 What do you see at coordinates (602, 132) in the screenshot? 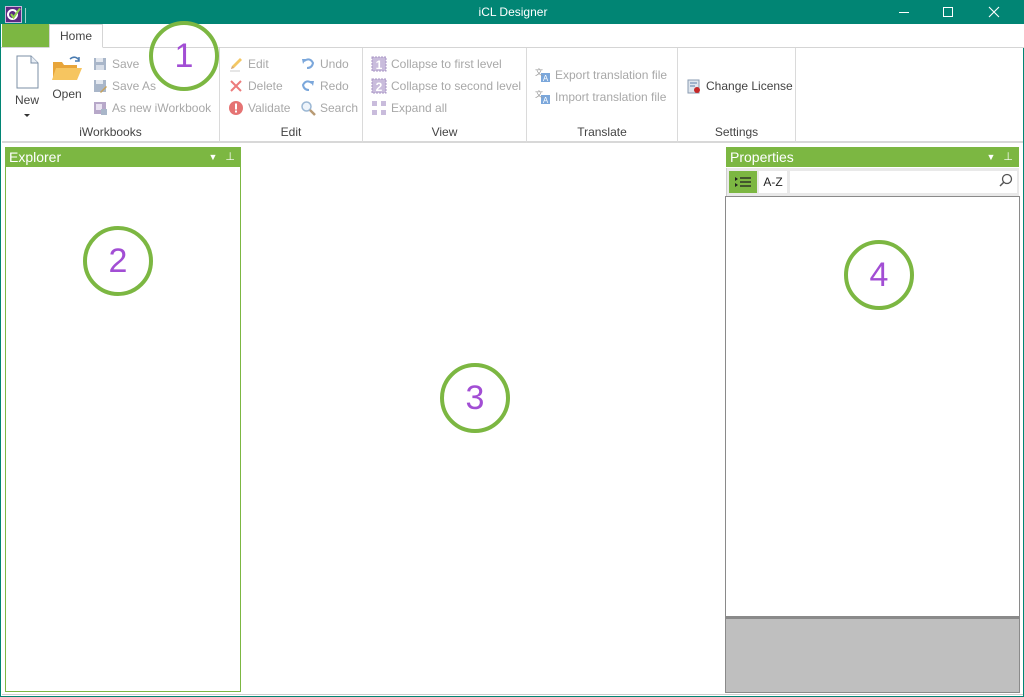
I see `group-label-translate: Translate` at bounding box center [602, 132].